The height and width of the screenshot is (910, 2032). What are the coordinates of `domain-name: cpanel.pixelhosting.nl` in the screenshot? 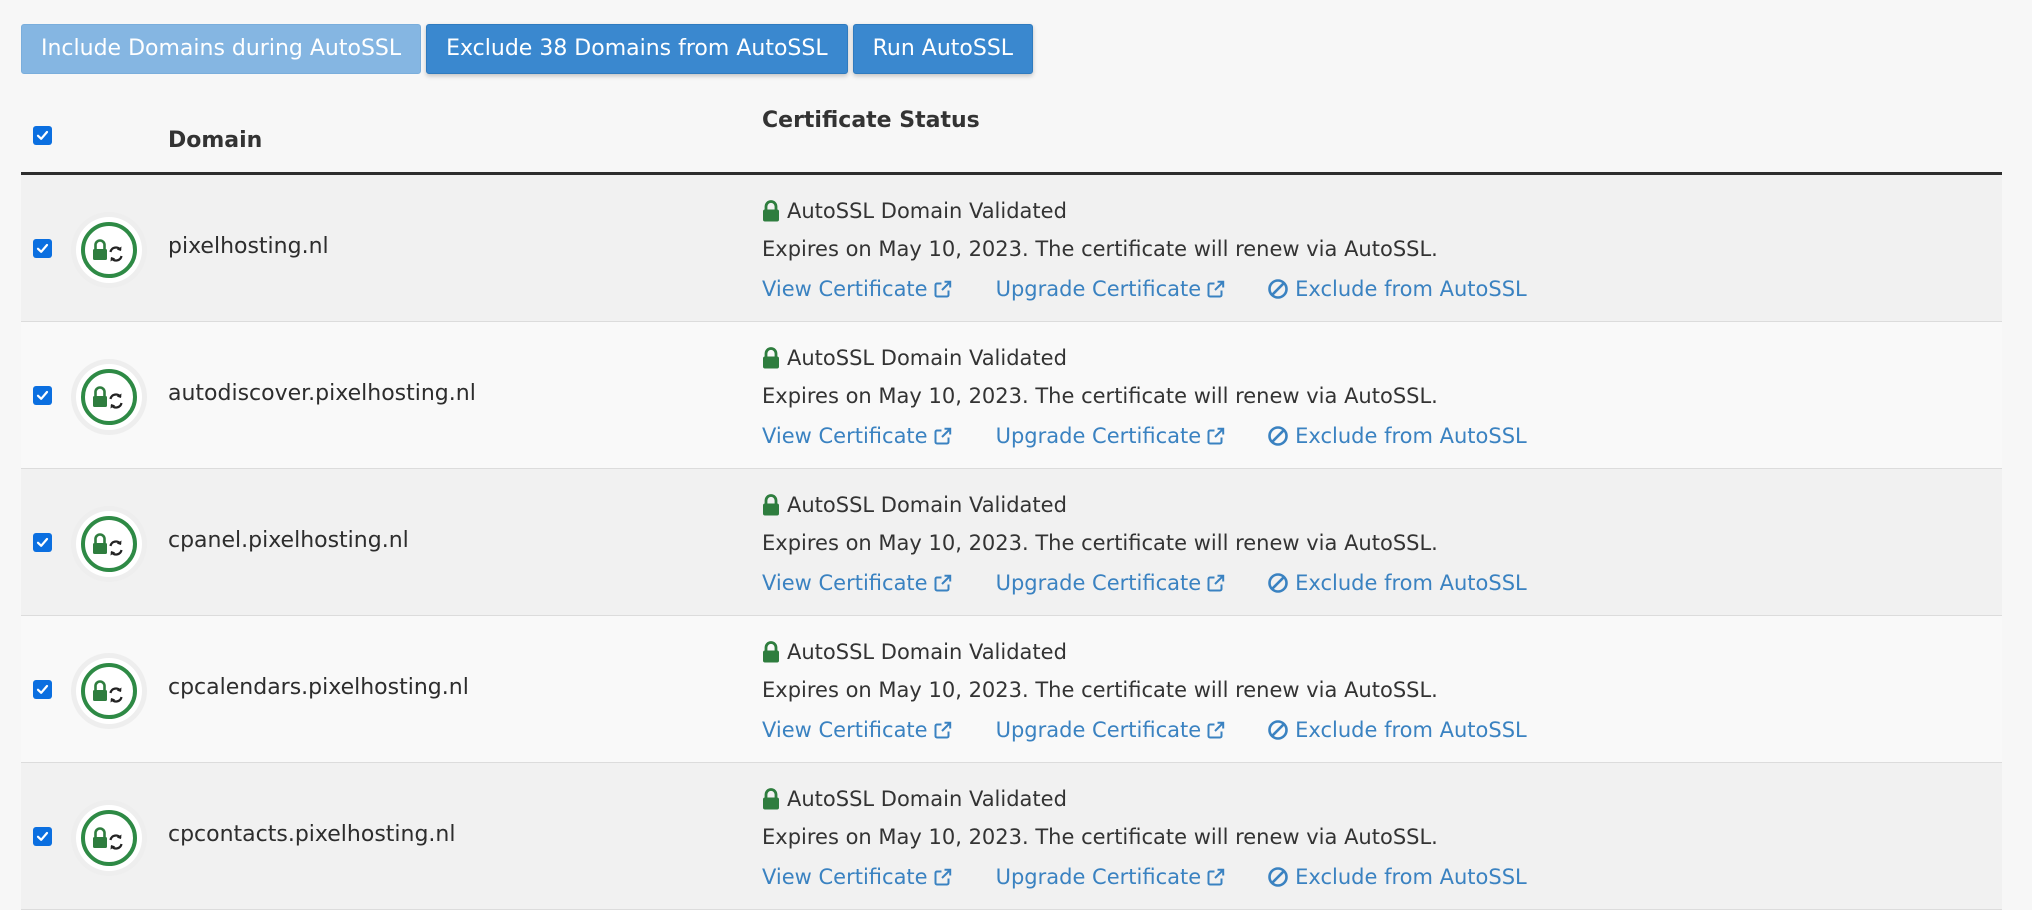 It's located at (288, 540).